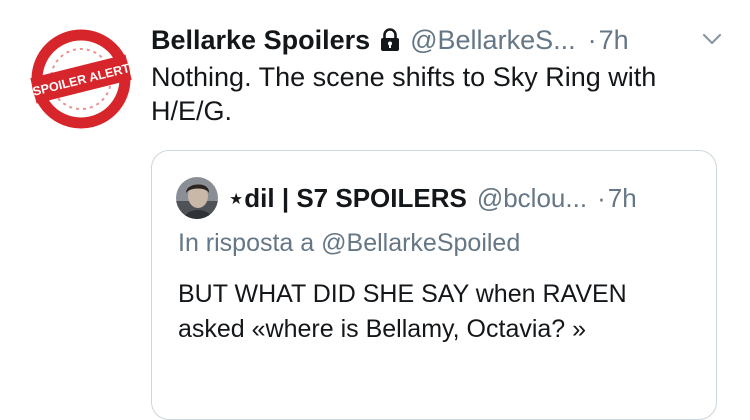  Describe the element at coordinates (197, 198) in the screenshot. I see `quoted-author-avatar` at that location.